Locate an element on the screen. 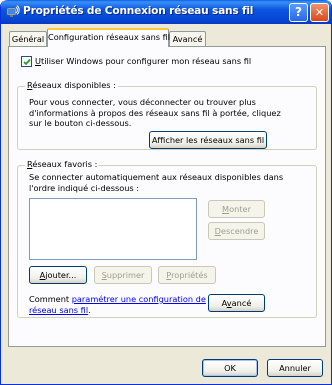  tab-advanced: Avancé is located at coordinates (187, 38).